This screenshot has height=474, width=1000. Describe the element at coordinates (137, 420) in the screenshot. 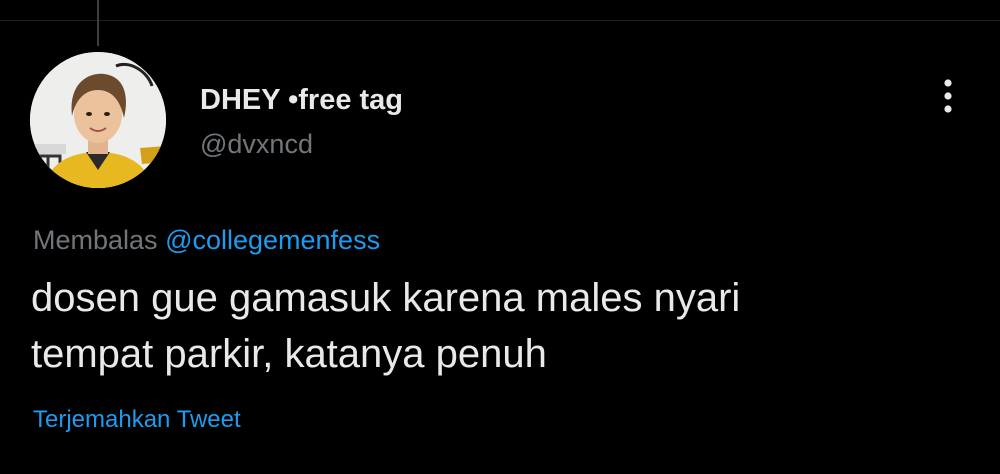

I see `translate-tweet-link: Terjemahkan Tweet` at that location.